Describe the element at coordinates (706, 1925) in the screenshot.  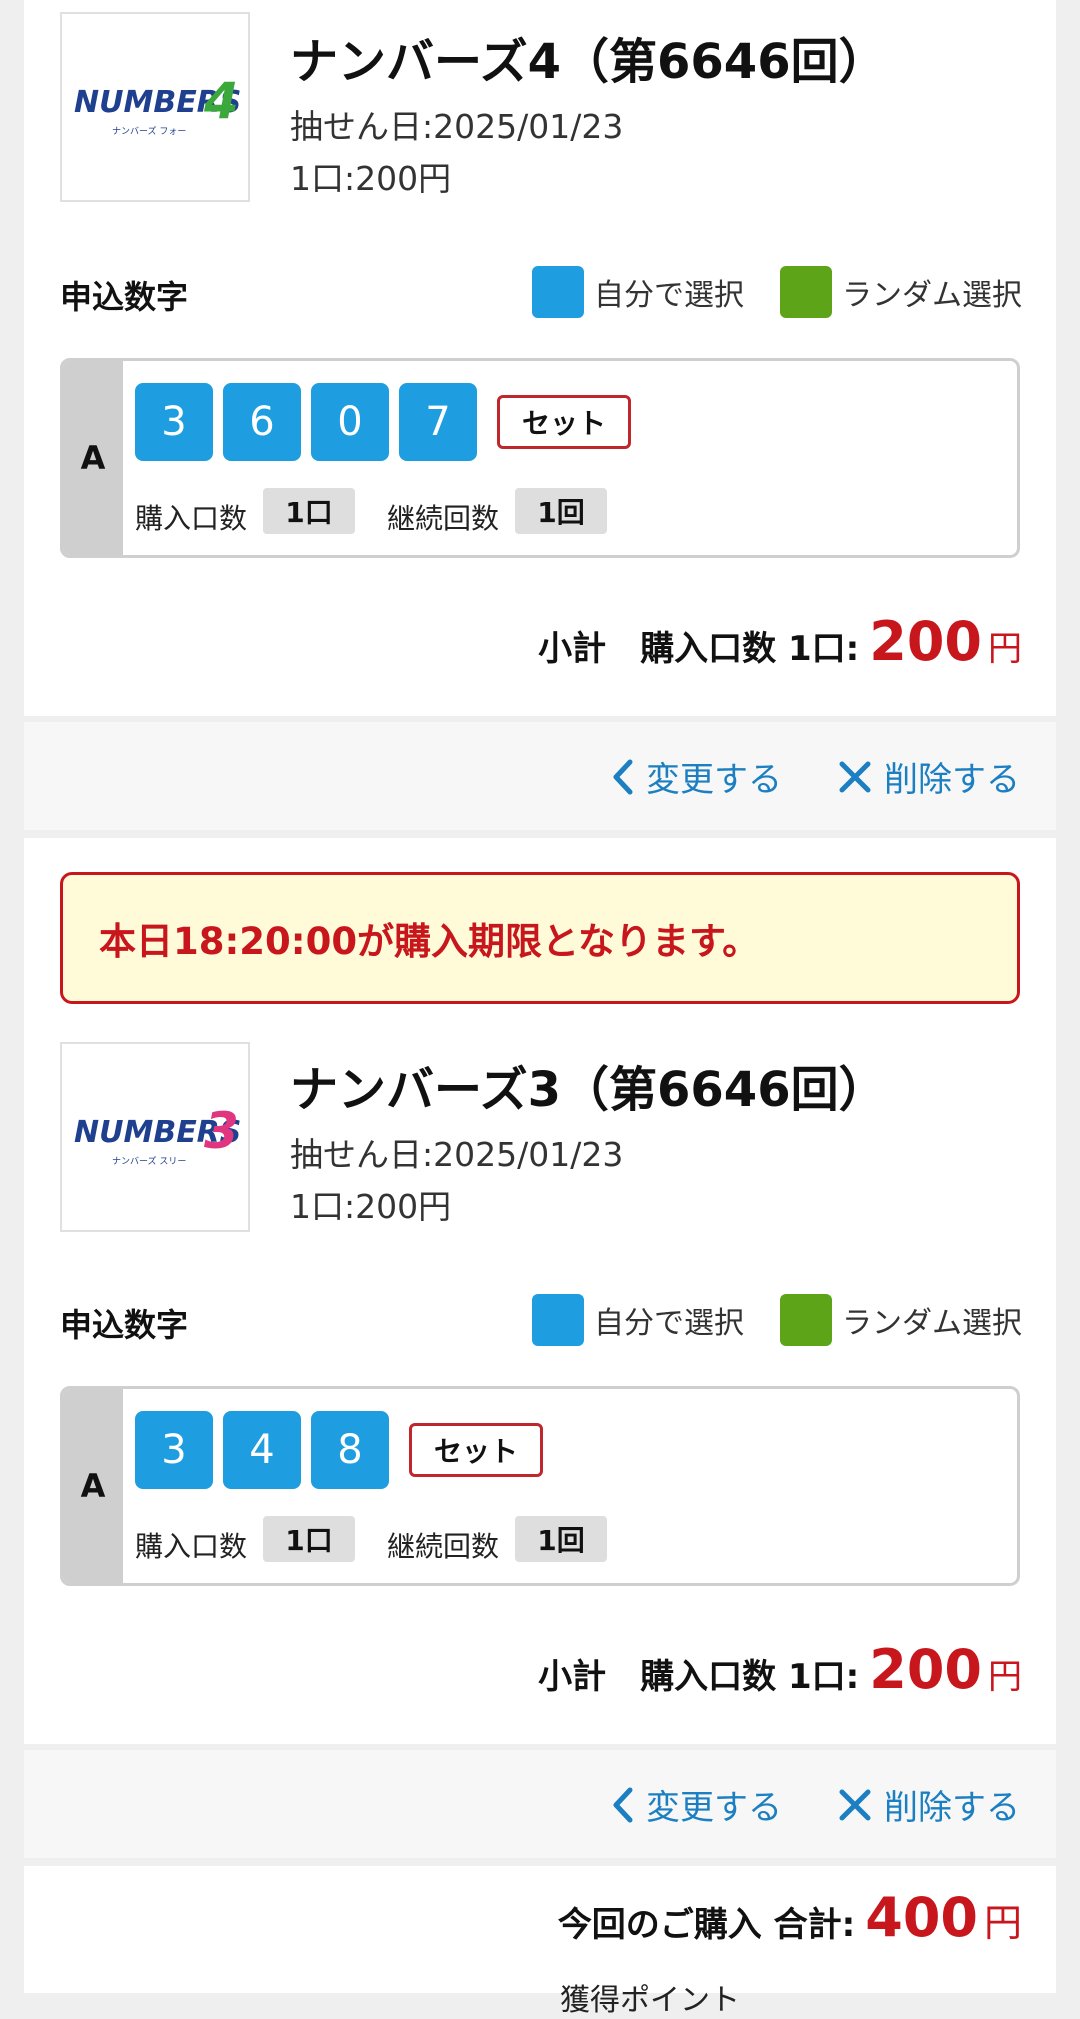
I see `total-label: 今回のご購入 合計:` at that location.